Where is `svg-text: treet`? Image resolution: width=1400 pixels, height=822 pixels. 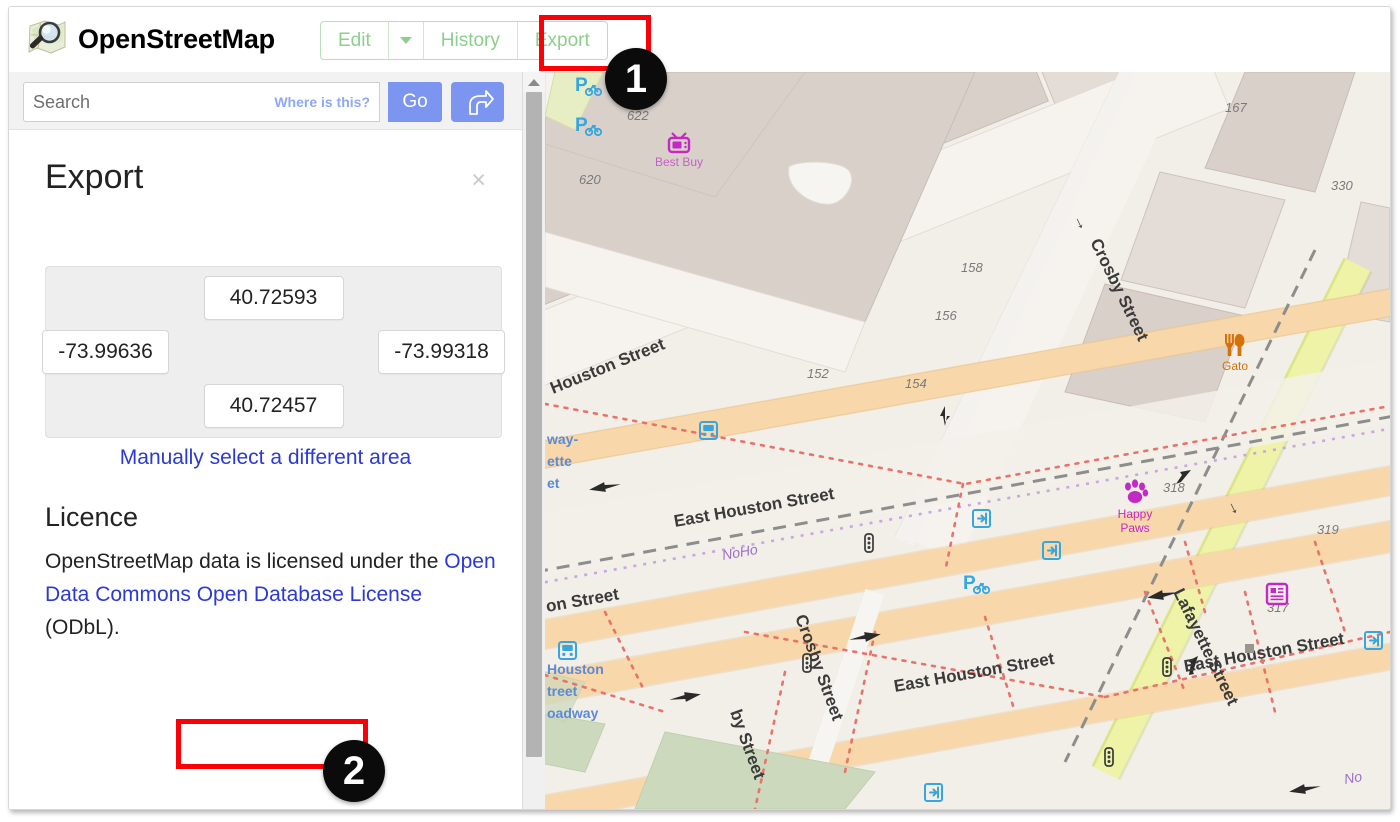 svg-text: treet is located at coordinates (562, 691).